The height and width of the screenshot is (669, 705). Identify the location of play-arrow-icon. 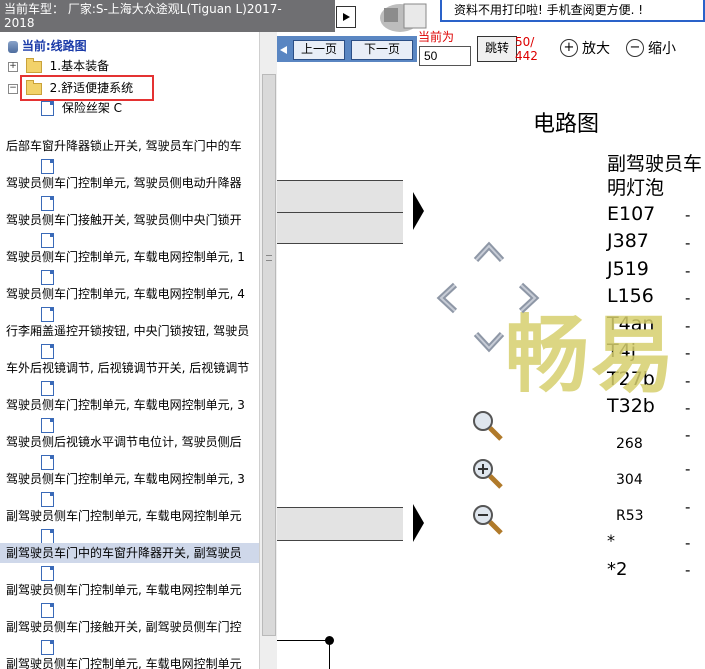
(346, 17).